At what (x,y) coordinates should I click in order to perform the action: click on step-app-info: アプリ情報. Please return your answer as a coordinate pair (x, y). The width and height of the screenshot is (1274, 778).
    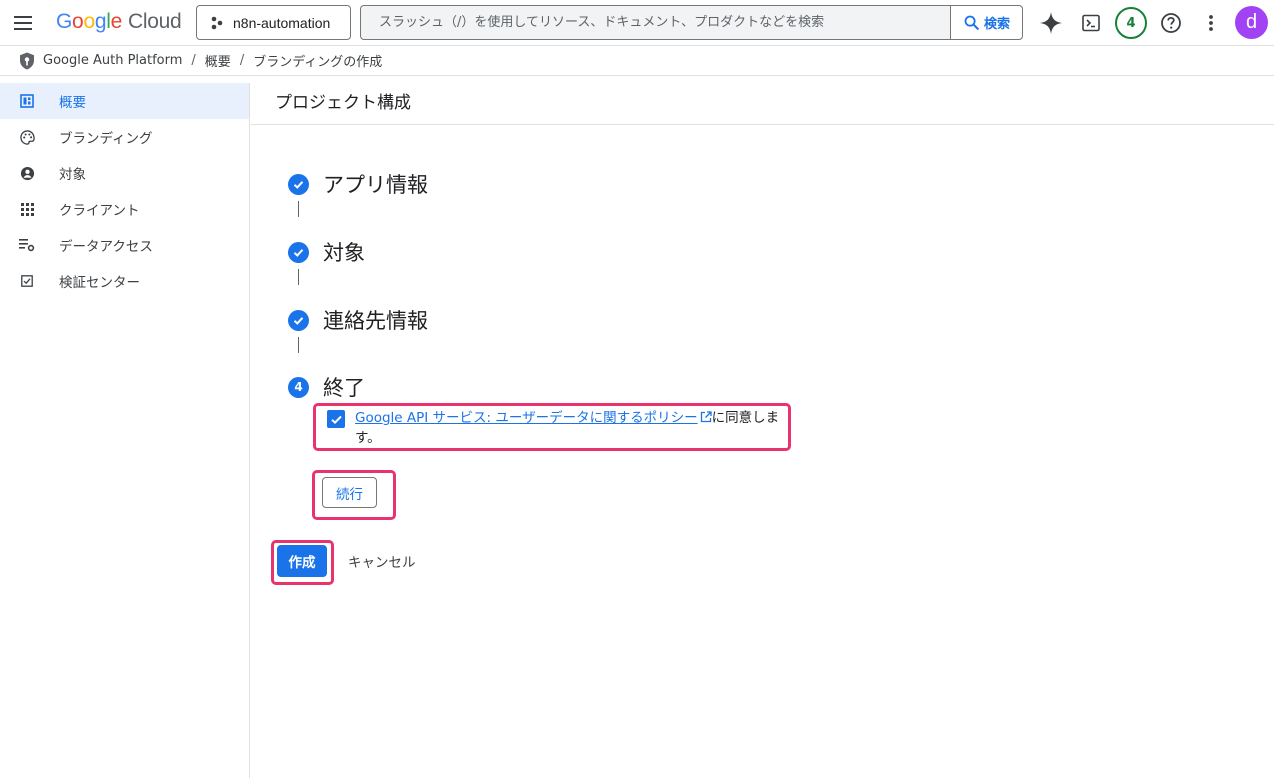
    Looking at the image, I should click on (358, 184).